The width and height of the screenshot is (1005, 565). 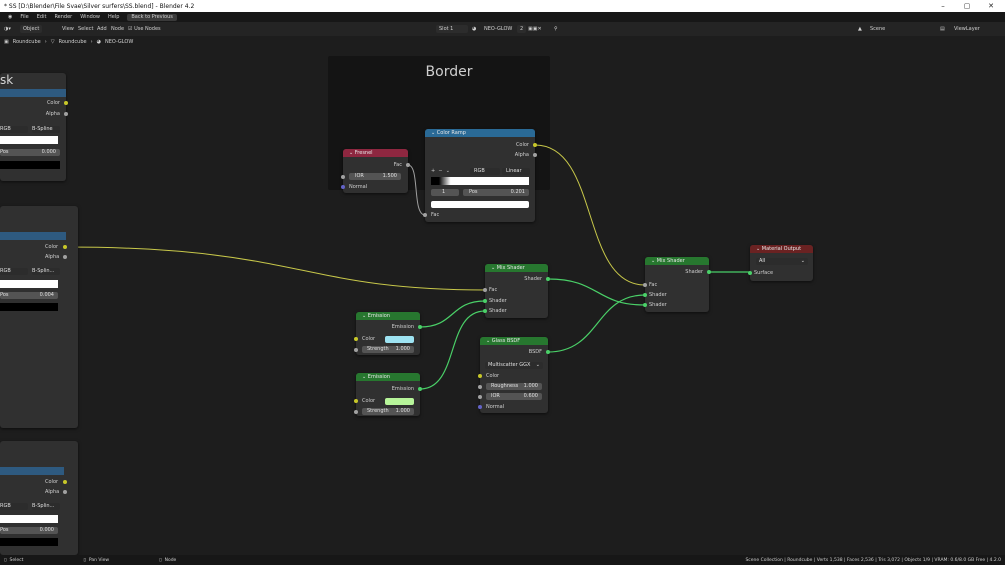 What do you see at coordinates (397, 165) in the screenshot?
I see `socket-label-fac: Fac` at bounding box center [397, 165].